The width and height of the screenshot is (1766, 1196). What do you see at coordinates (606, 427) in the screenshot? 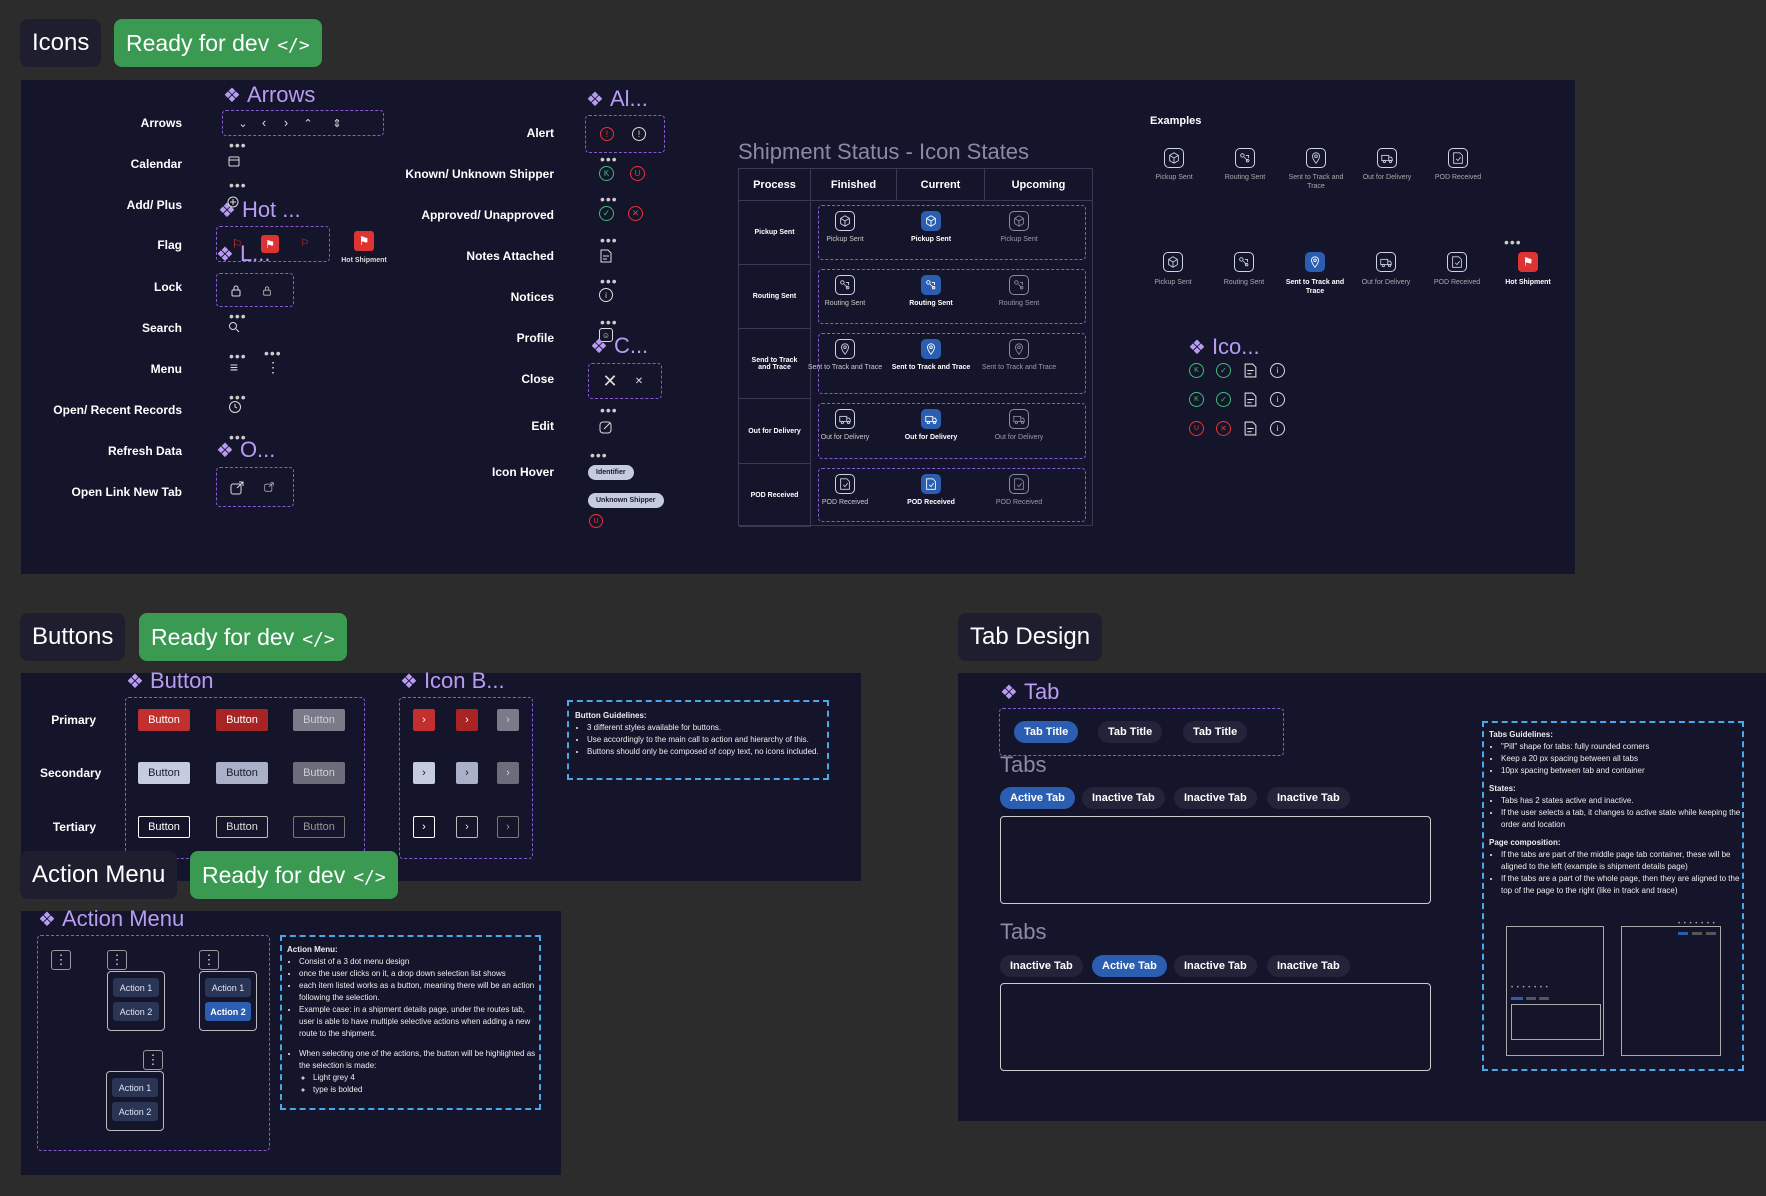
I see `edit-icon` at bounding box center [606, 427].